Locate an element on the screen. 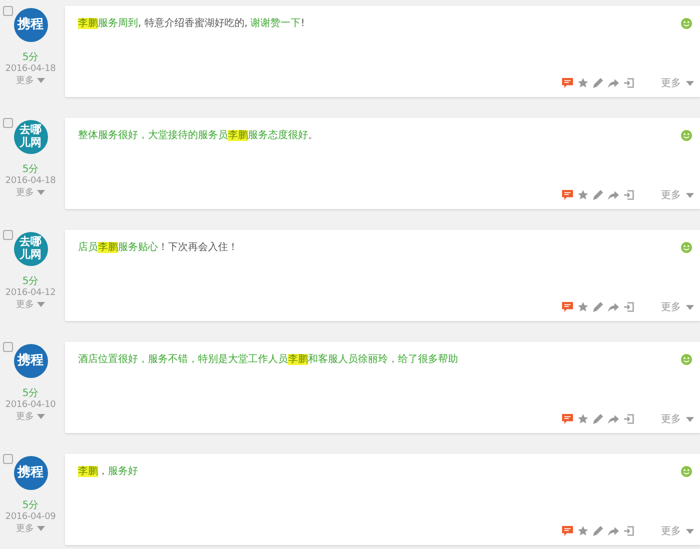  review-date: 2016-04-10 is located at coordinates (30, 405).